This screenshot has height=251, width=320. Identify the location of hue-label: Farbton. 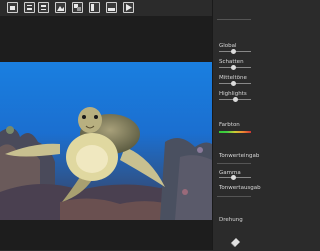
(229, 125).